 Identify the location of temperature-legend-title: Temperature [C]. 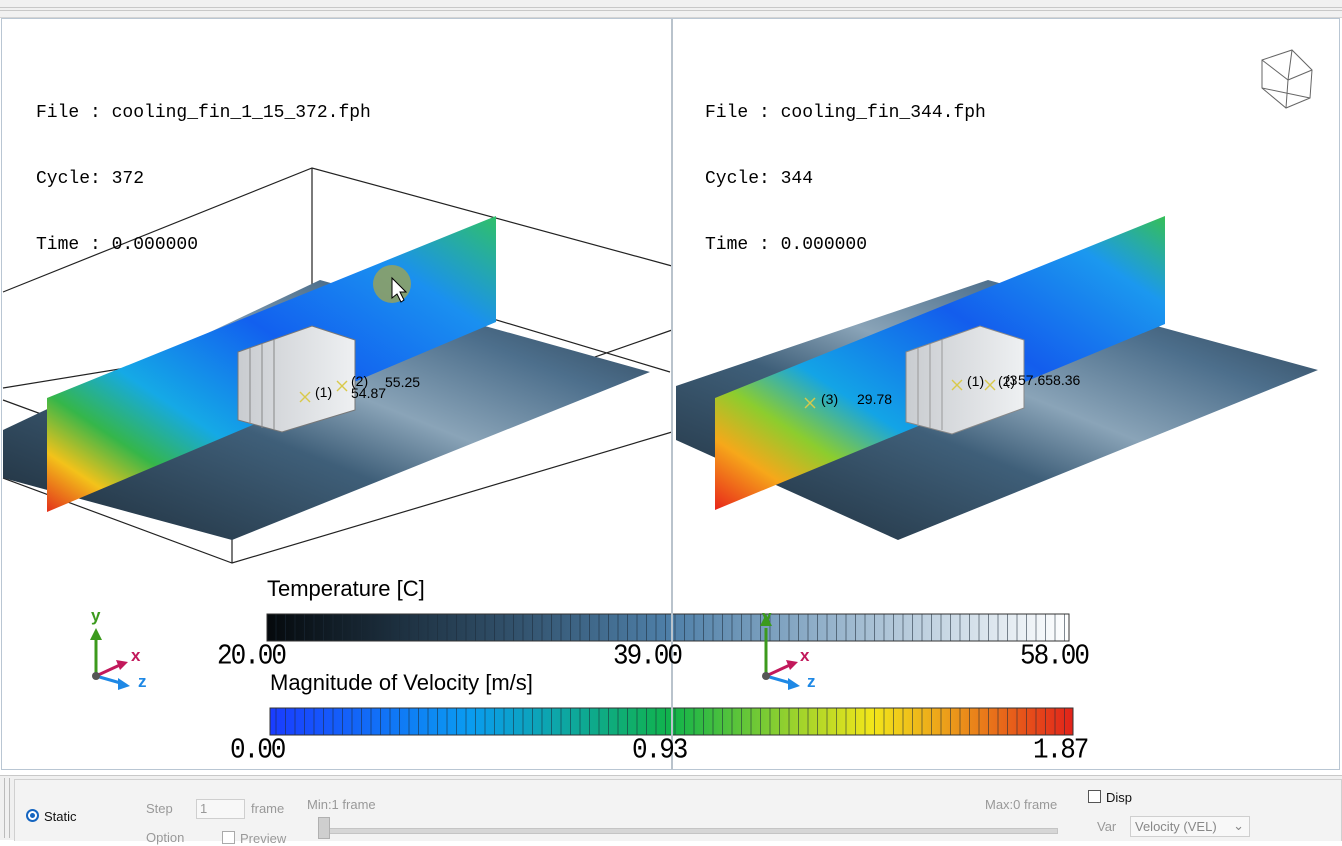
(346, 588).